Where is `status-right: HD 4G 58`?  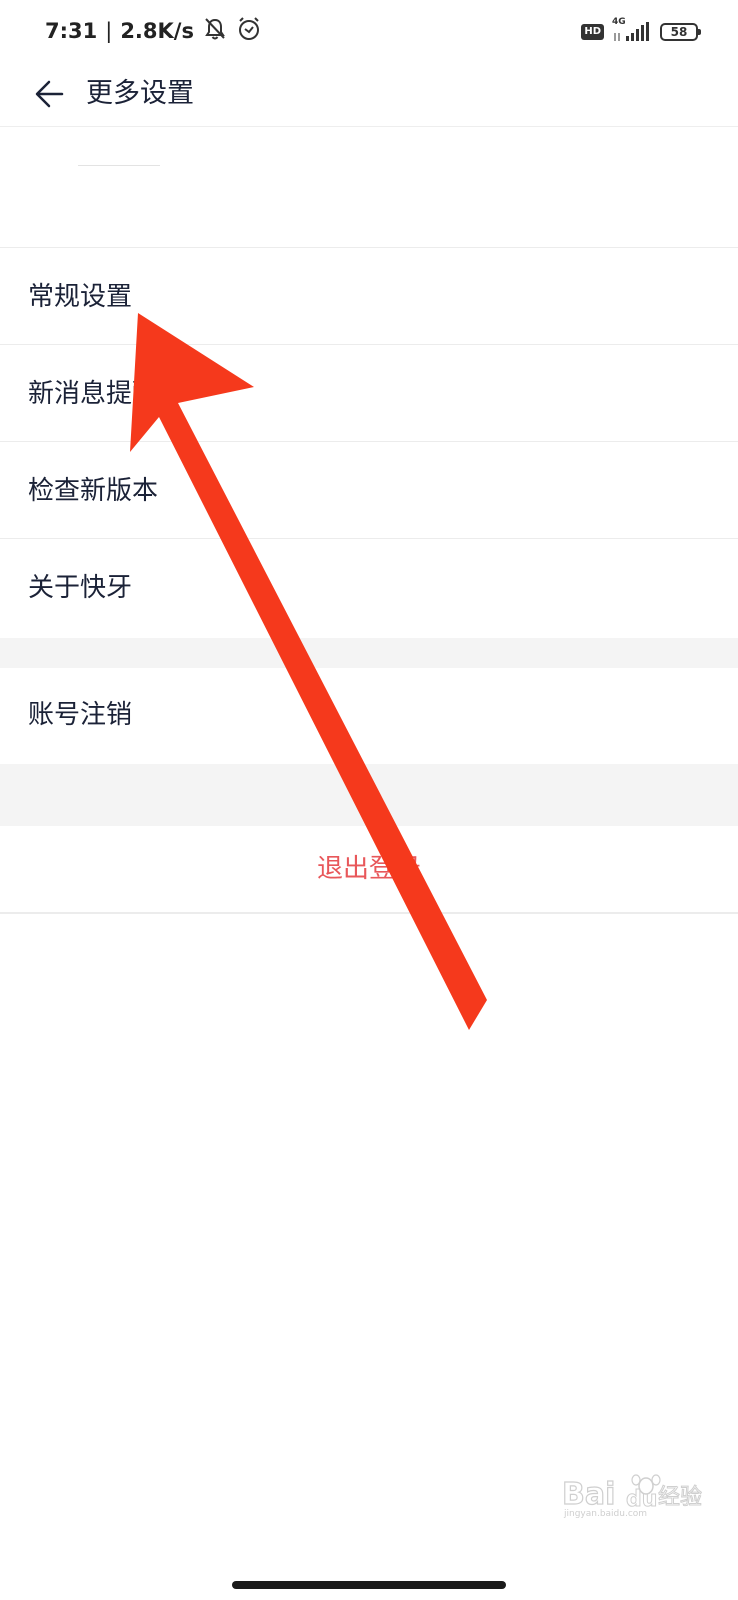 status-right: HD 4G 58 is located at coordinates (641, 31).